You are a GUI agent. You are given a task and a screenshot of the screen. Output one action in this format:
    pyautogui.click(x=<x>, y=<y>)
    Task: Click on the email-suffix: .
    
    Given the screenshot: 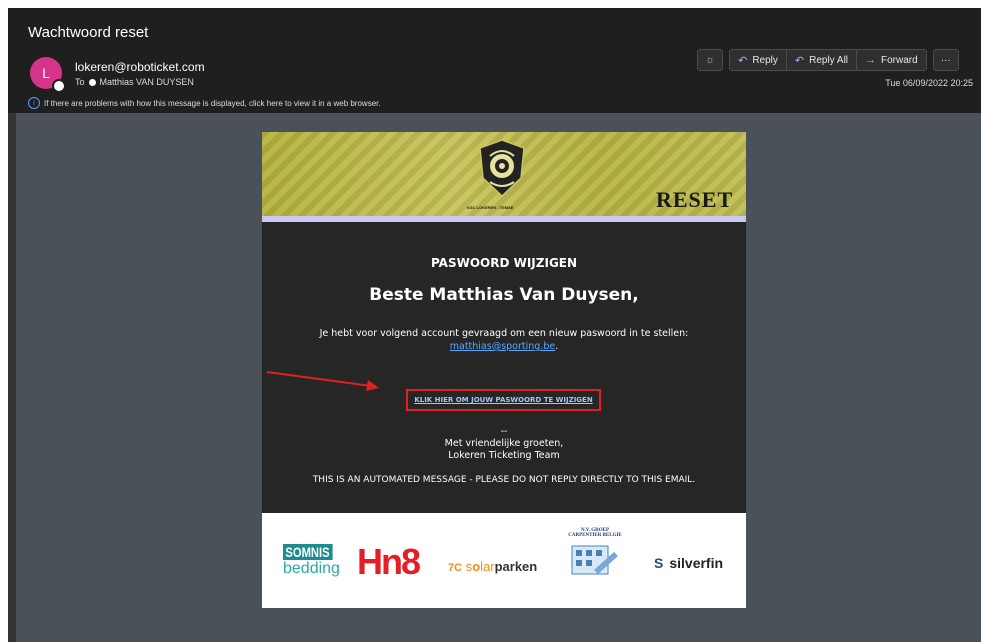 What is the action you would take?
    pyautogui.click(x=557, y=346)
    